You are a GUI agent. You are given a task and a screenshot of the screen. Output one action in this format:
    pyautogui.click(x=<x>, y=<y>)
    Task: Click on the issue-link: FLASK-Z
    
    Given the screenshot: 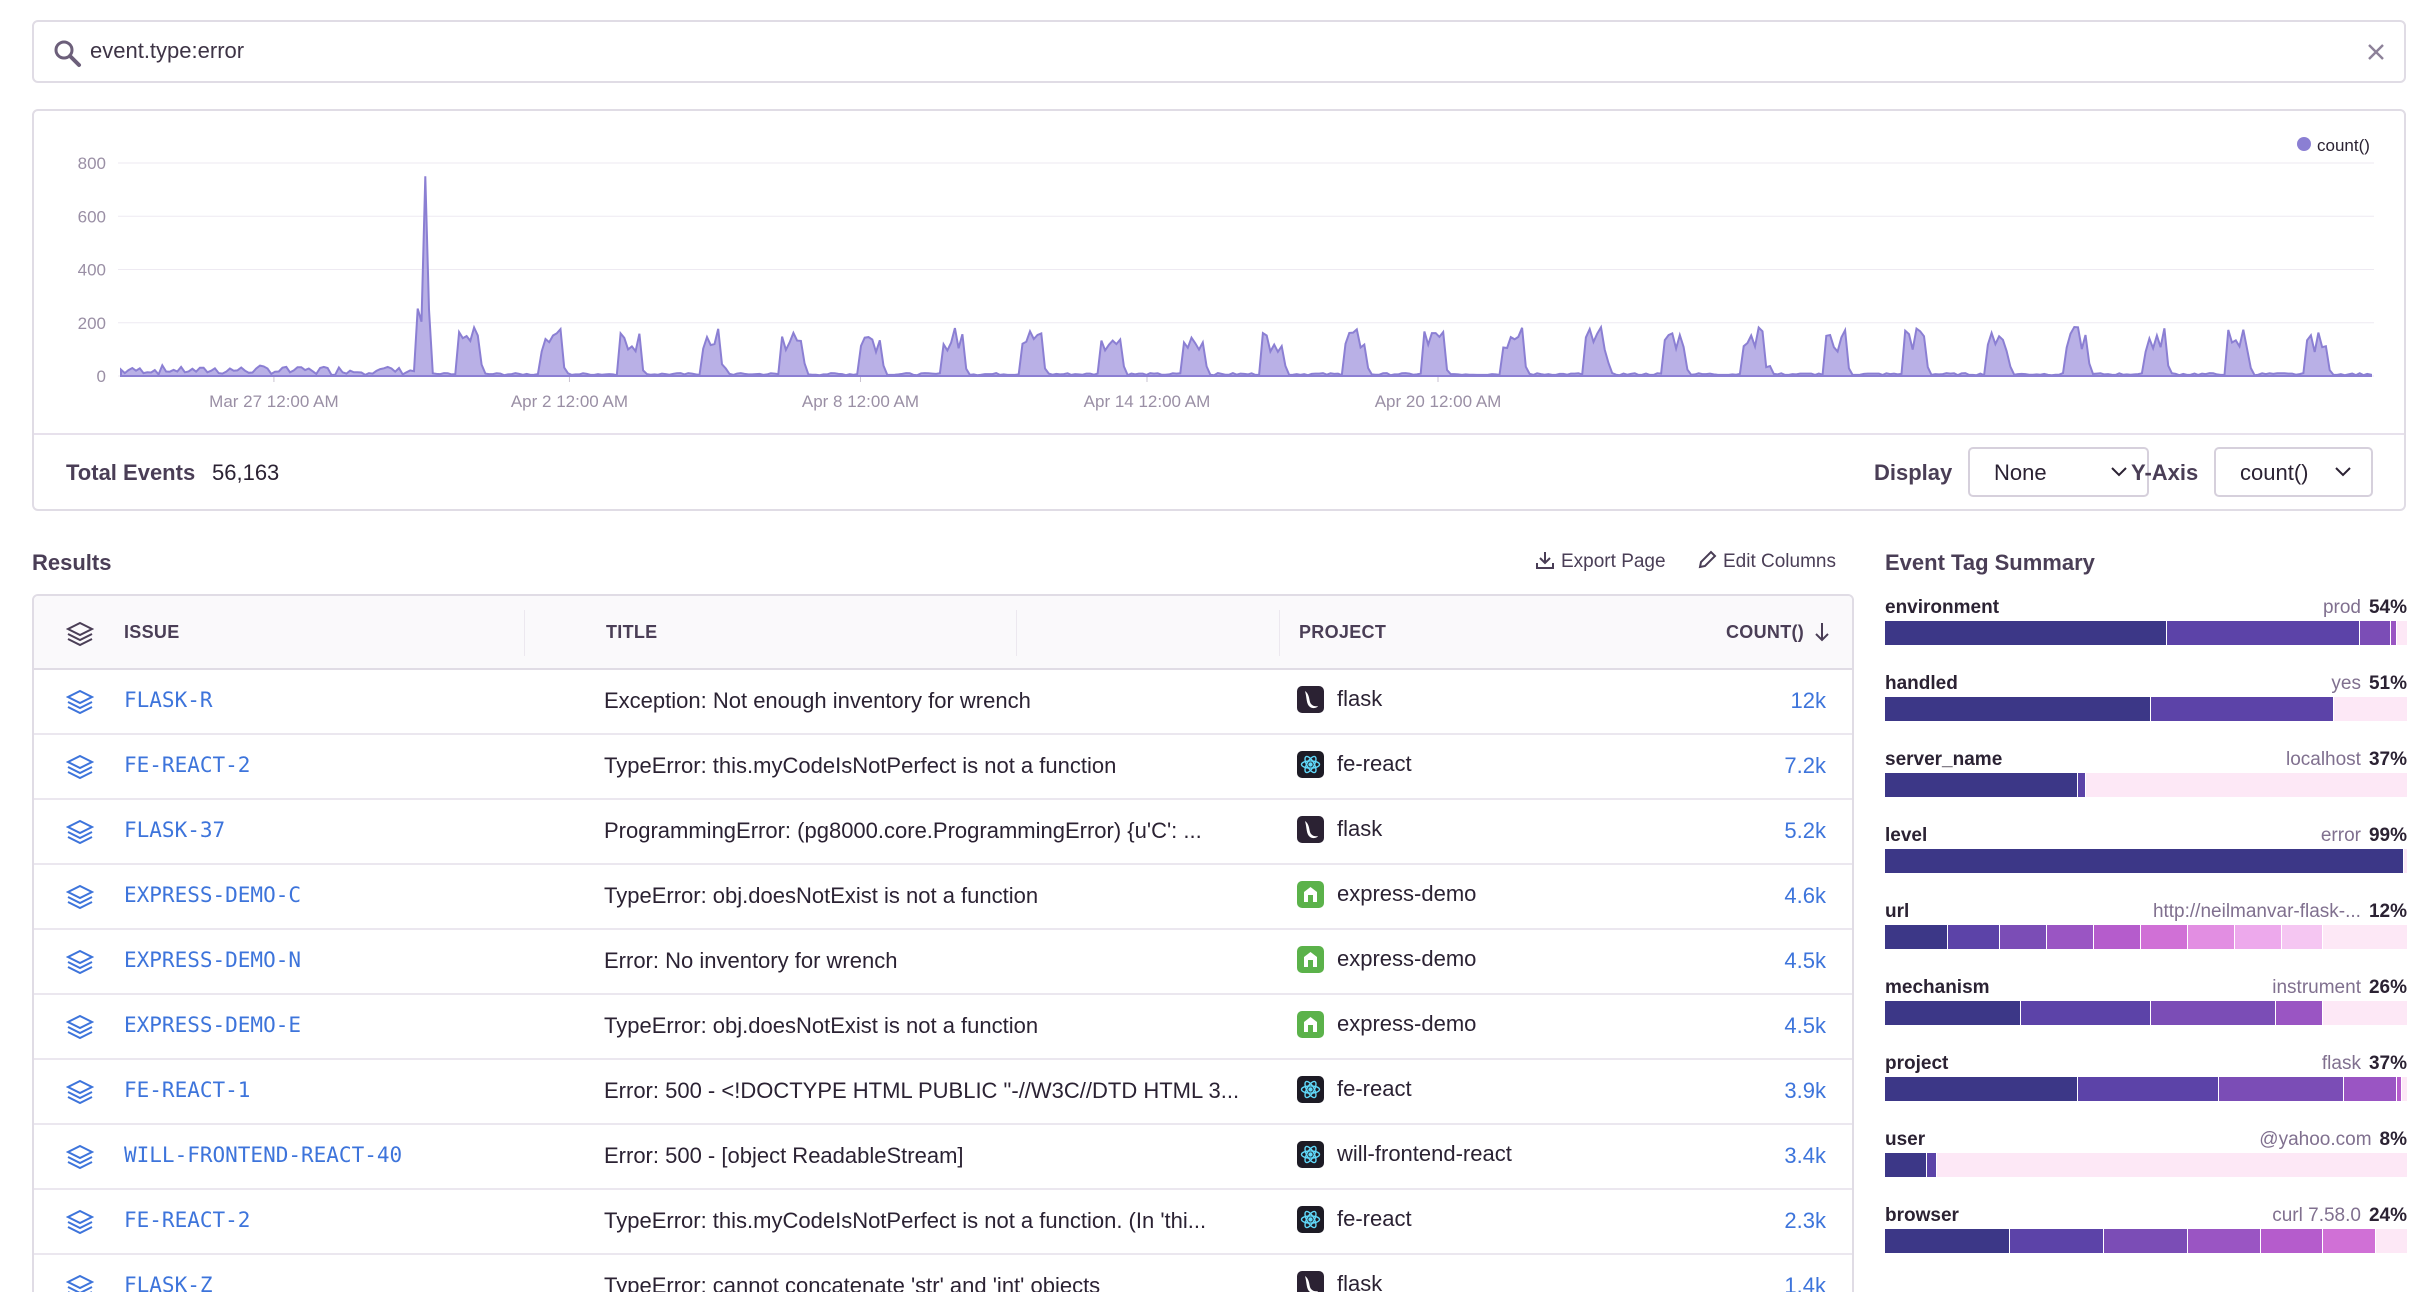 What is the action you would take?
    pyautogui.click(x=168, y=1282)
    